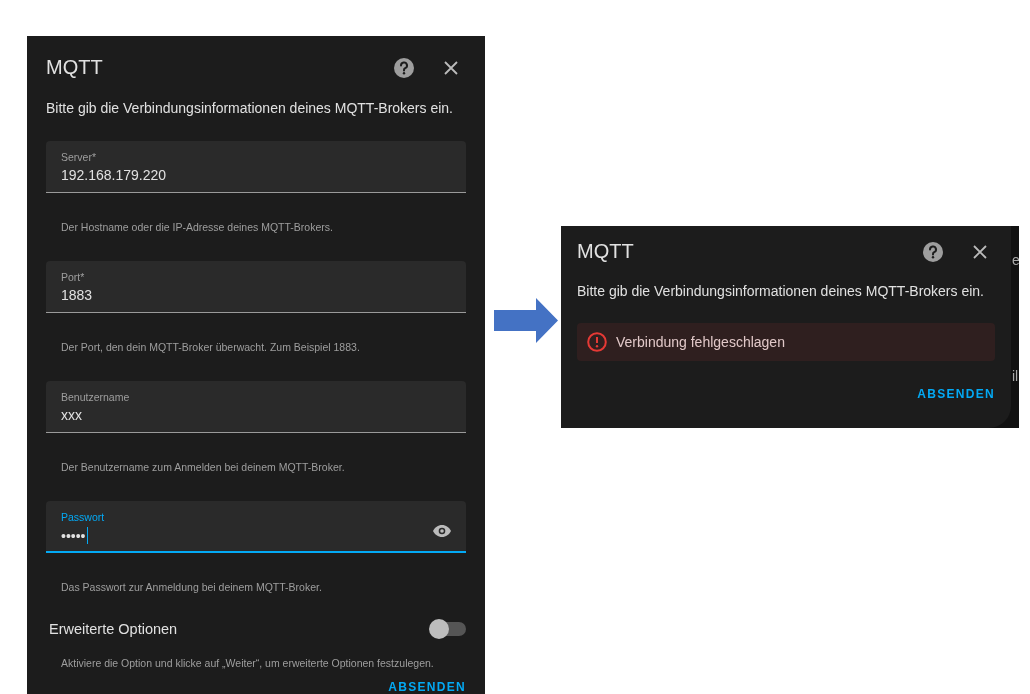 The height and width of the screenshot is (694, 1030). Describe the element at coordinates (256, 407) in the screenshot. I see `input-field: Benutzername xxx` at that location.